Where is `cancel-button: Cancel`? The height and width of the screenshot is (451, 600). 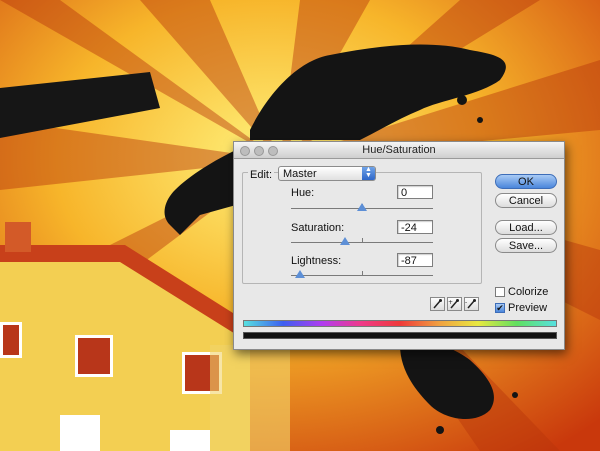
cancel-button: Cancel is located at coordinates (526, 200).